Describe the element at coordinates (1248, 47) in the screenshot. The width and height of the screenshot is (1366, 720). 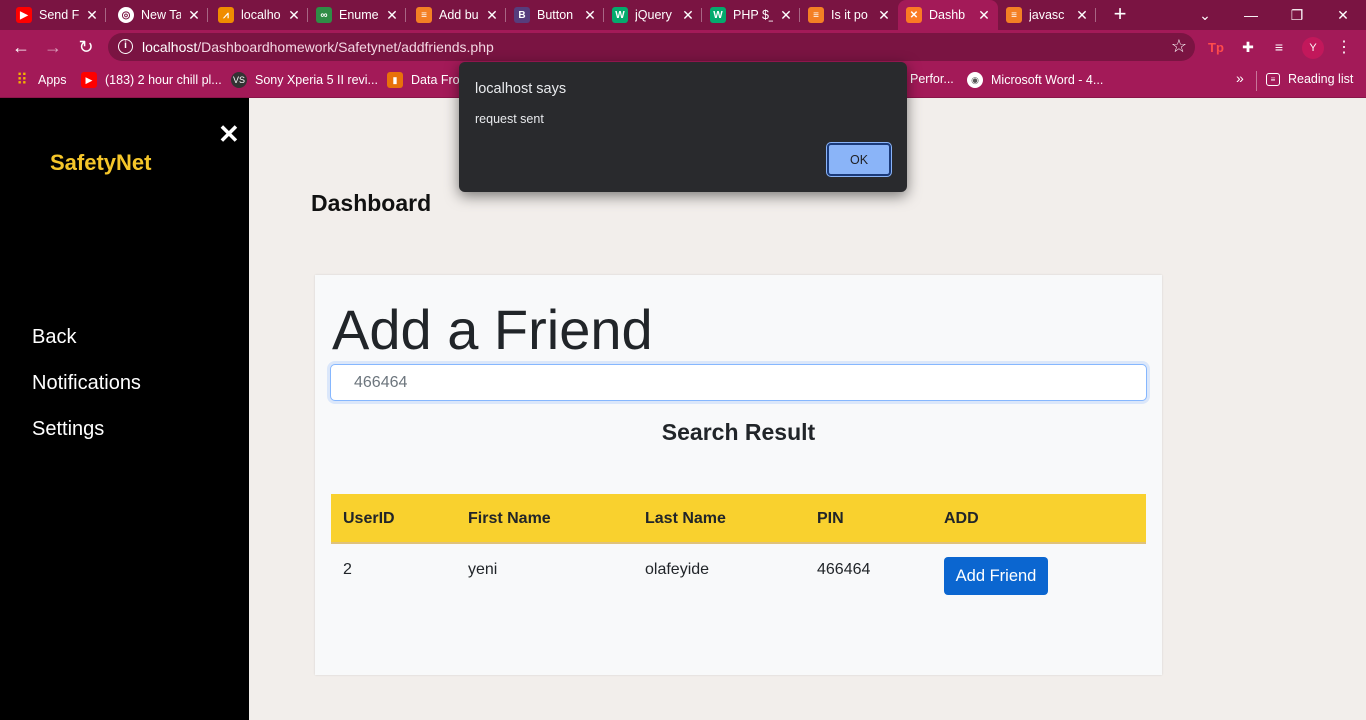
I see `extensions-puzzle-icon: ✚` at that location.